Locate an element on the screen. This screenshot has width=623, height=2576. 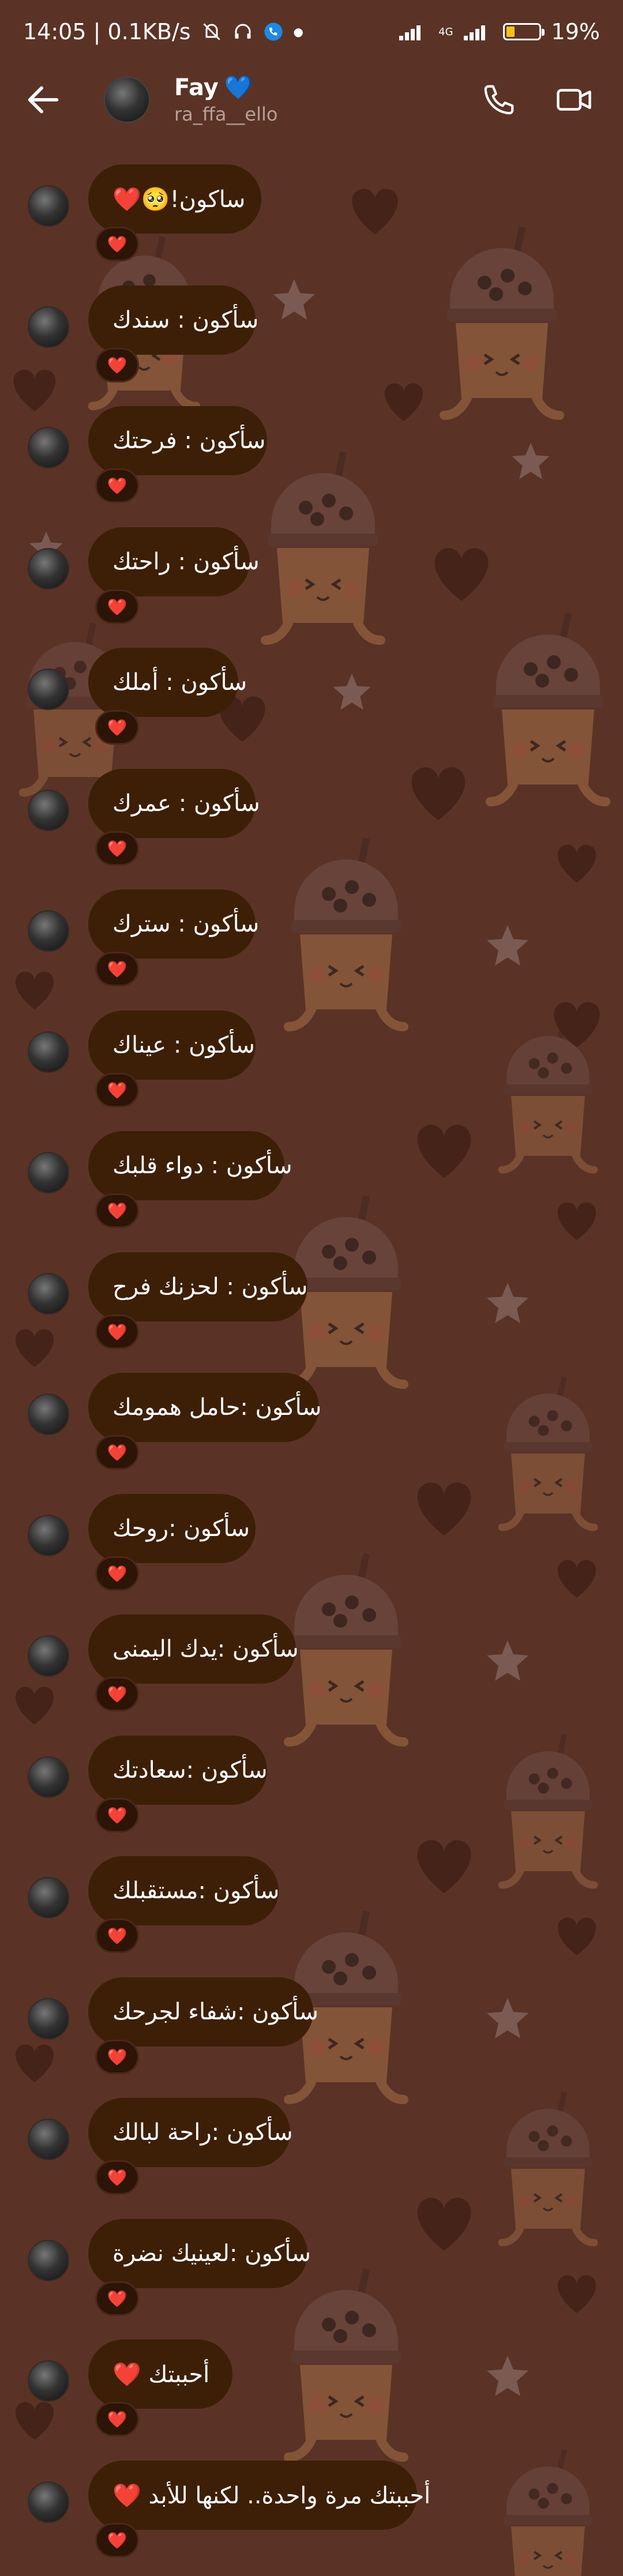
video-camera-icon is located at coordinates (574, 100).